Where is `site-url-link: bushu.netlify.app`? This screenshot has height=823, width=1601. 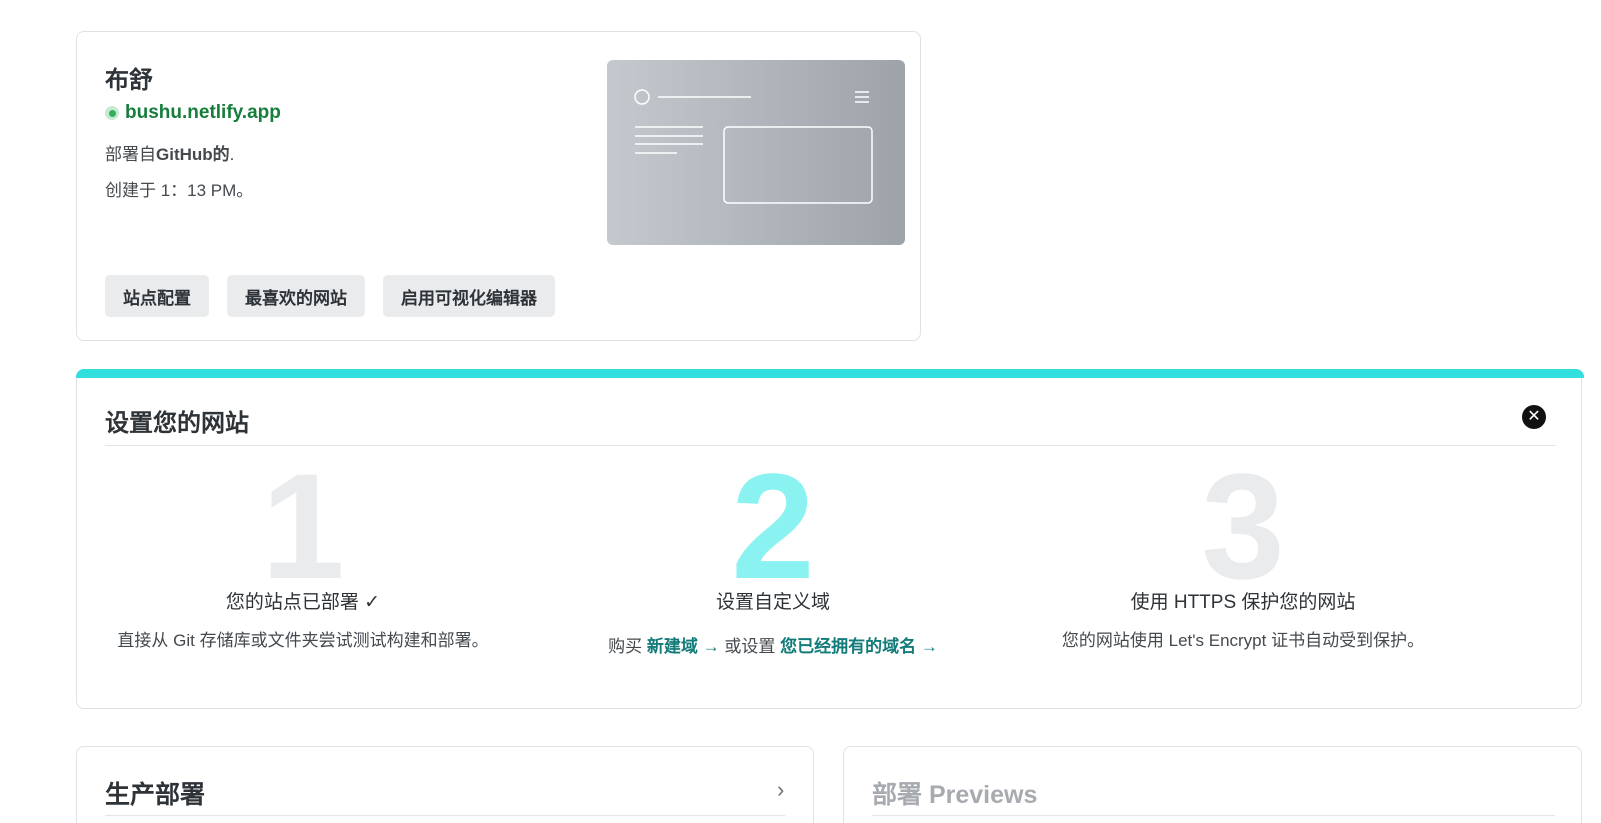 site-url-link: bushu.netlify.app is located at coordinates (203, 113).